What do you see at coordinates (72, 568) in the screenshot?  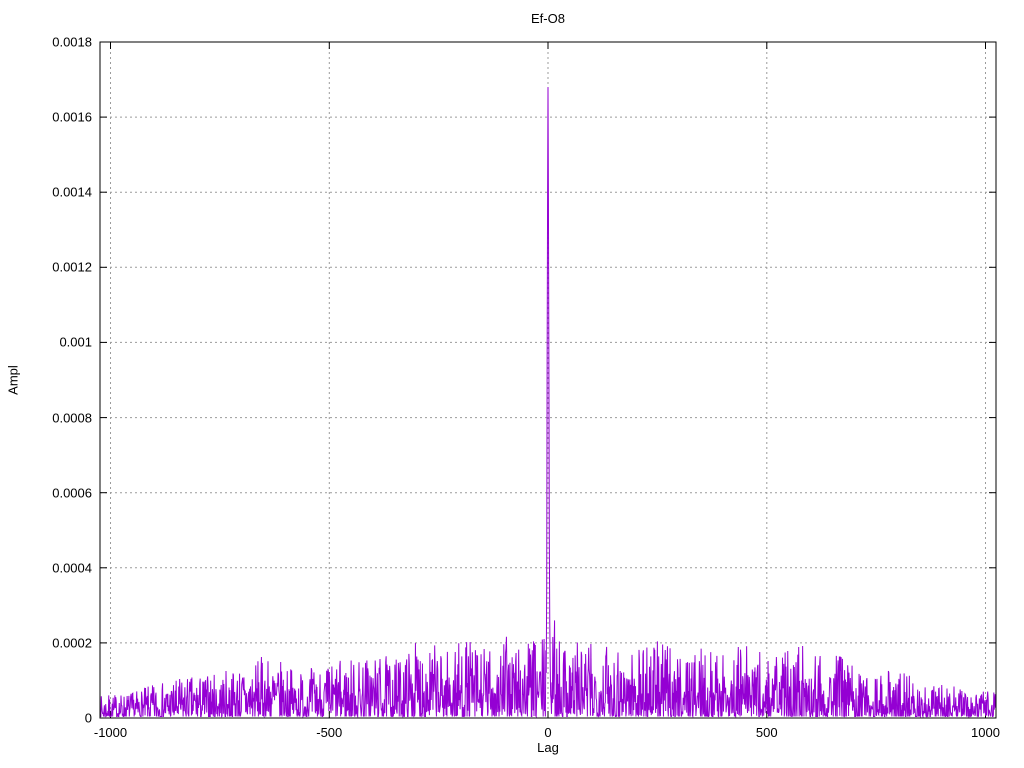 I see `y-tick-label: 0.0004` at bounding box center [72, 568].